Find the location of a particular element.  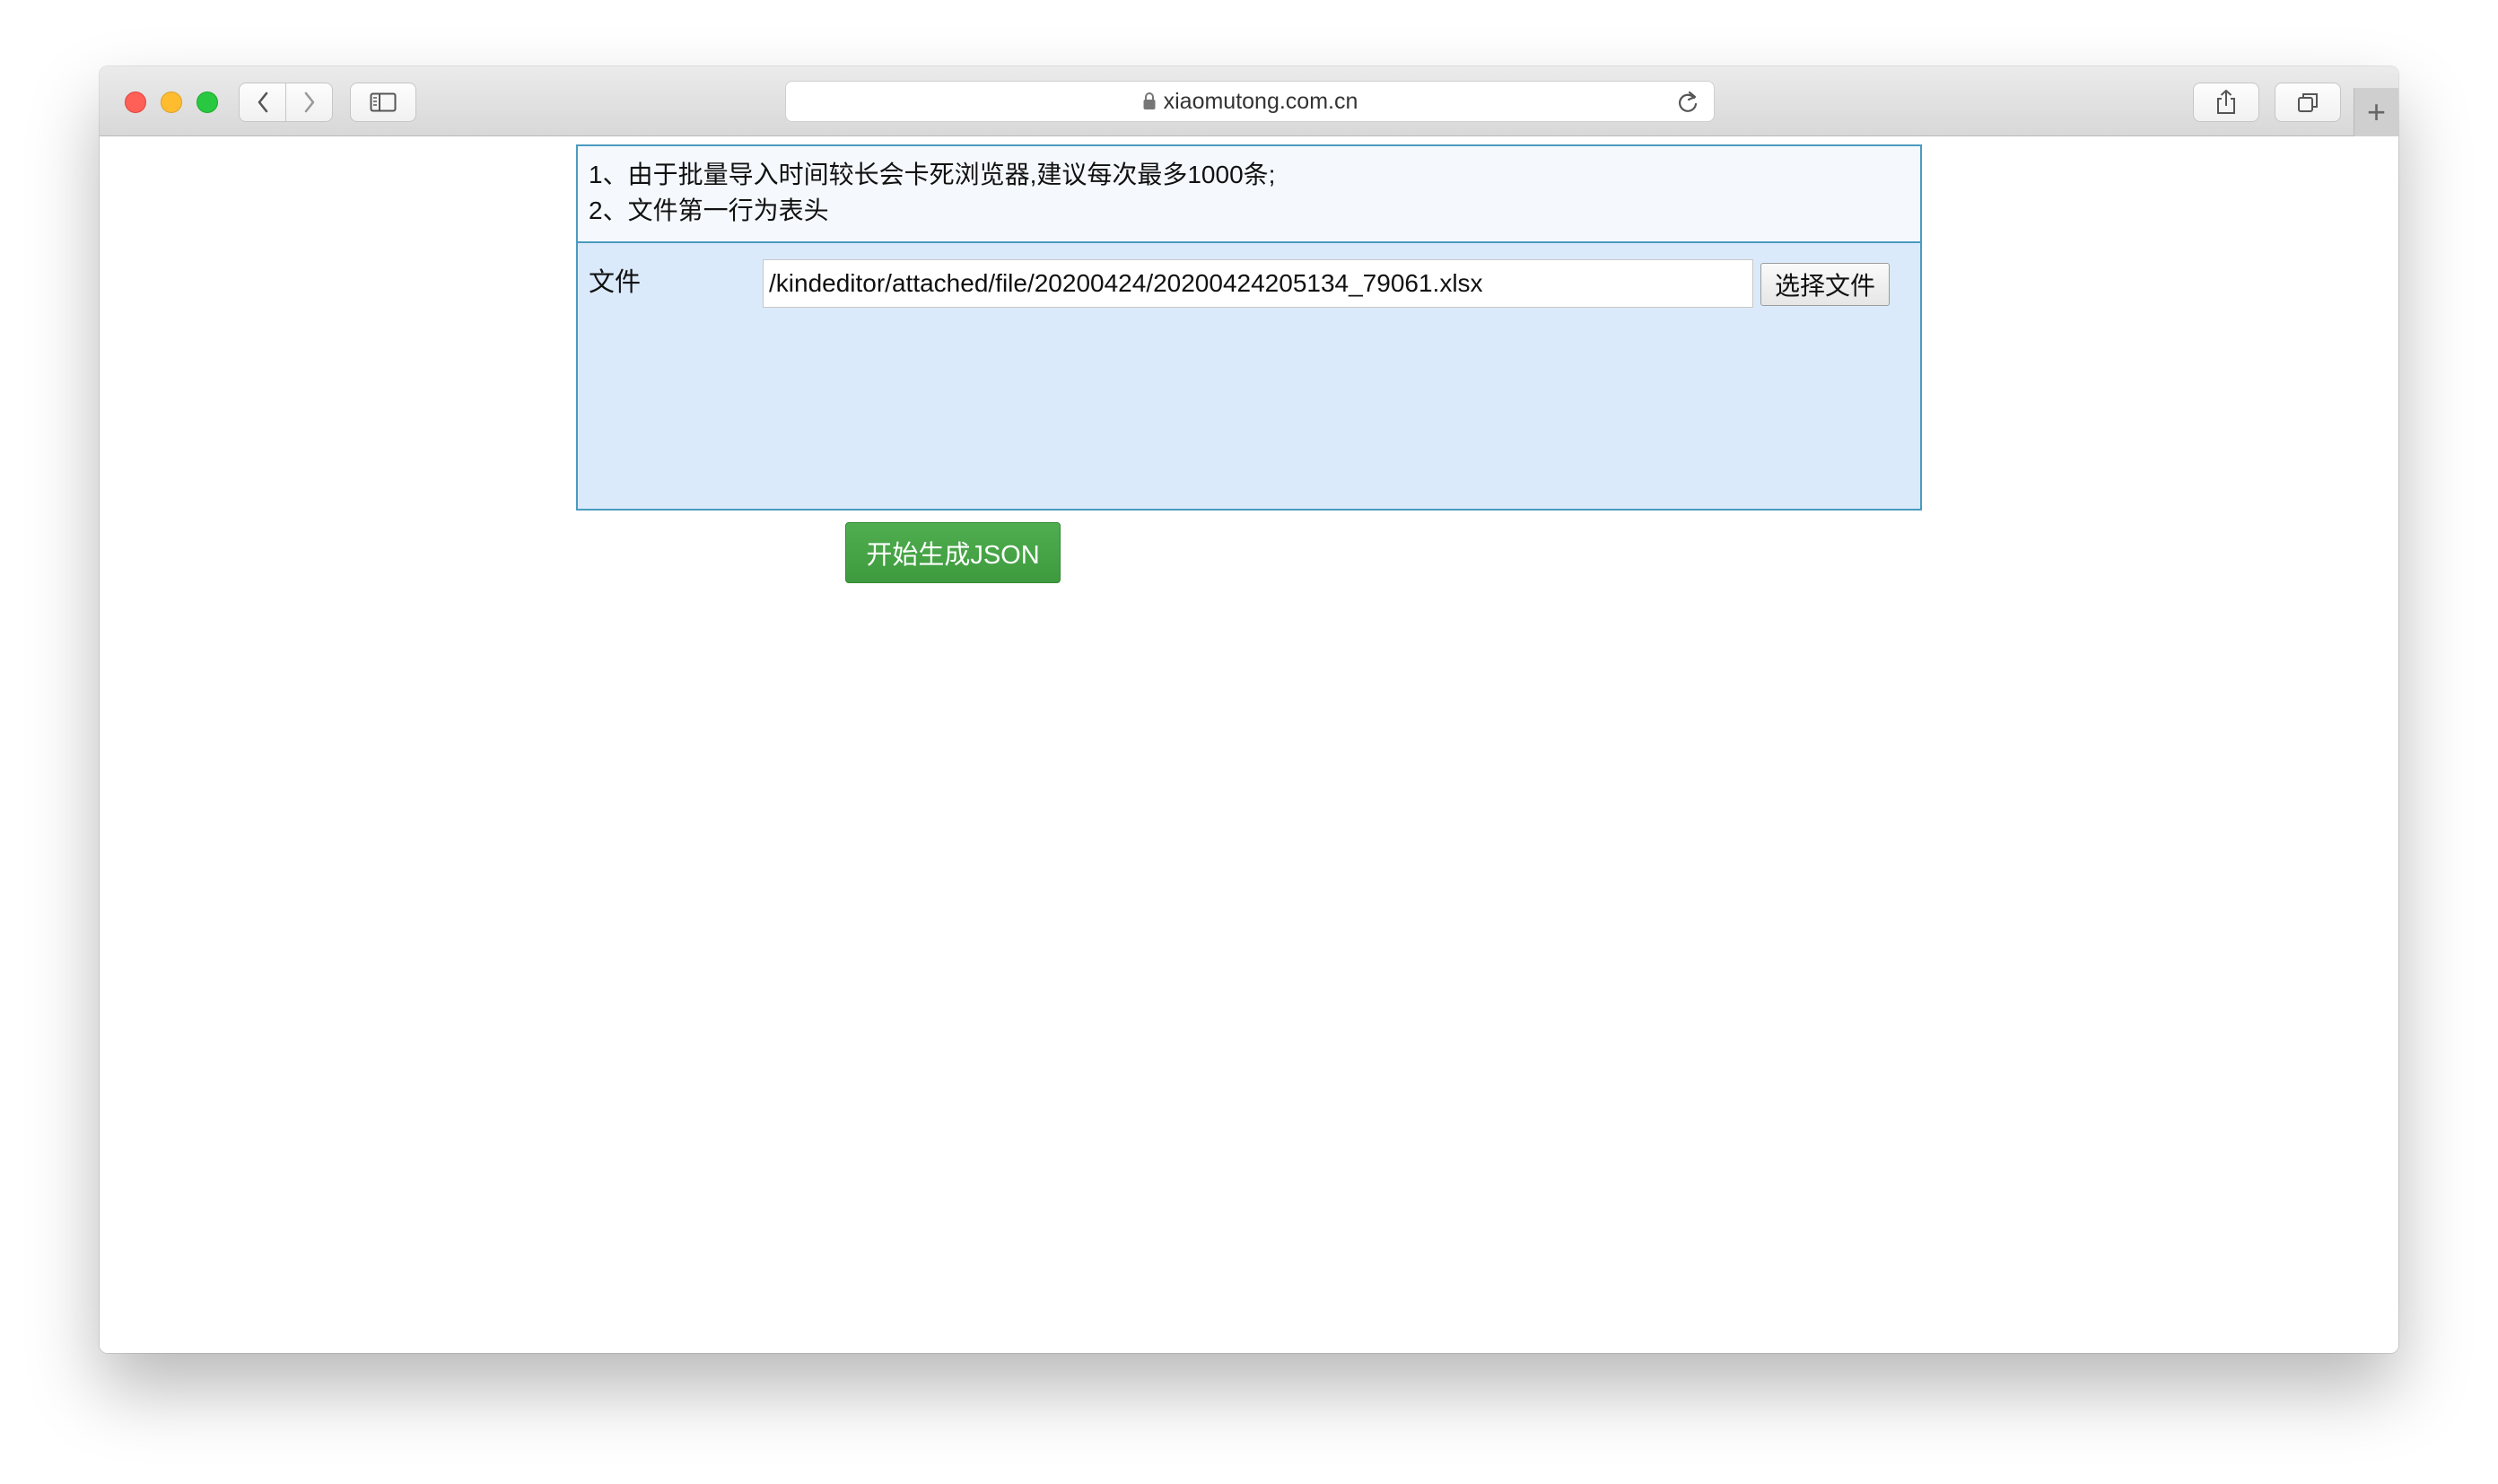

note-line-2: 2、文件第一行为表头 is located at coordinates (709, 210).